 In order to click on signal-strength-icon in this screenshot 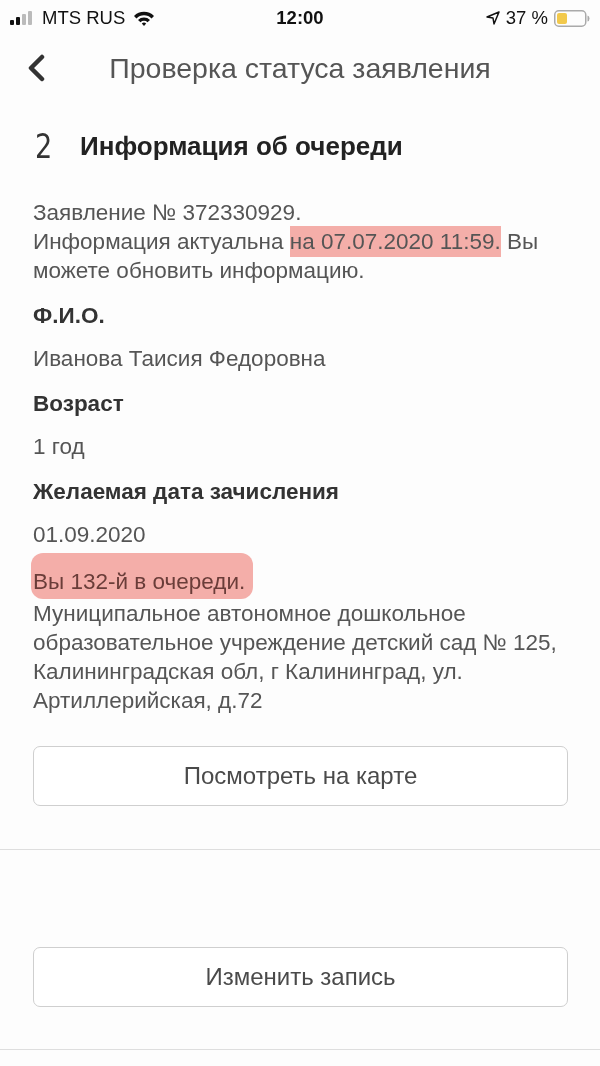, I will do `click(22, 18)`.